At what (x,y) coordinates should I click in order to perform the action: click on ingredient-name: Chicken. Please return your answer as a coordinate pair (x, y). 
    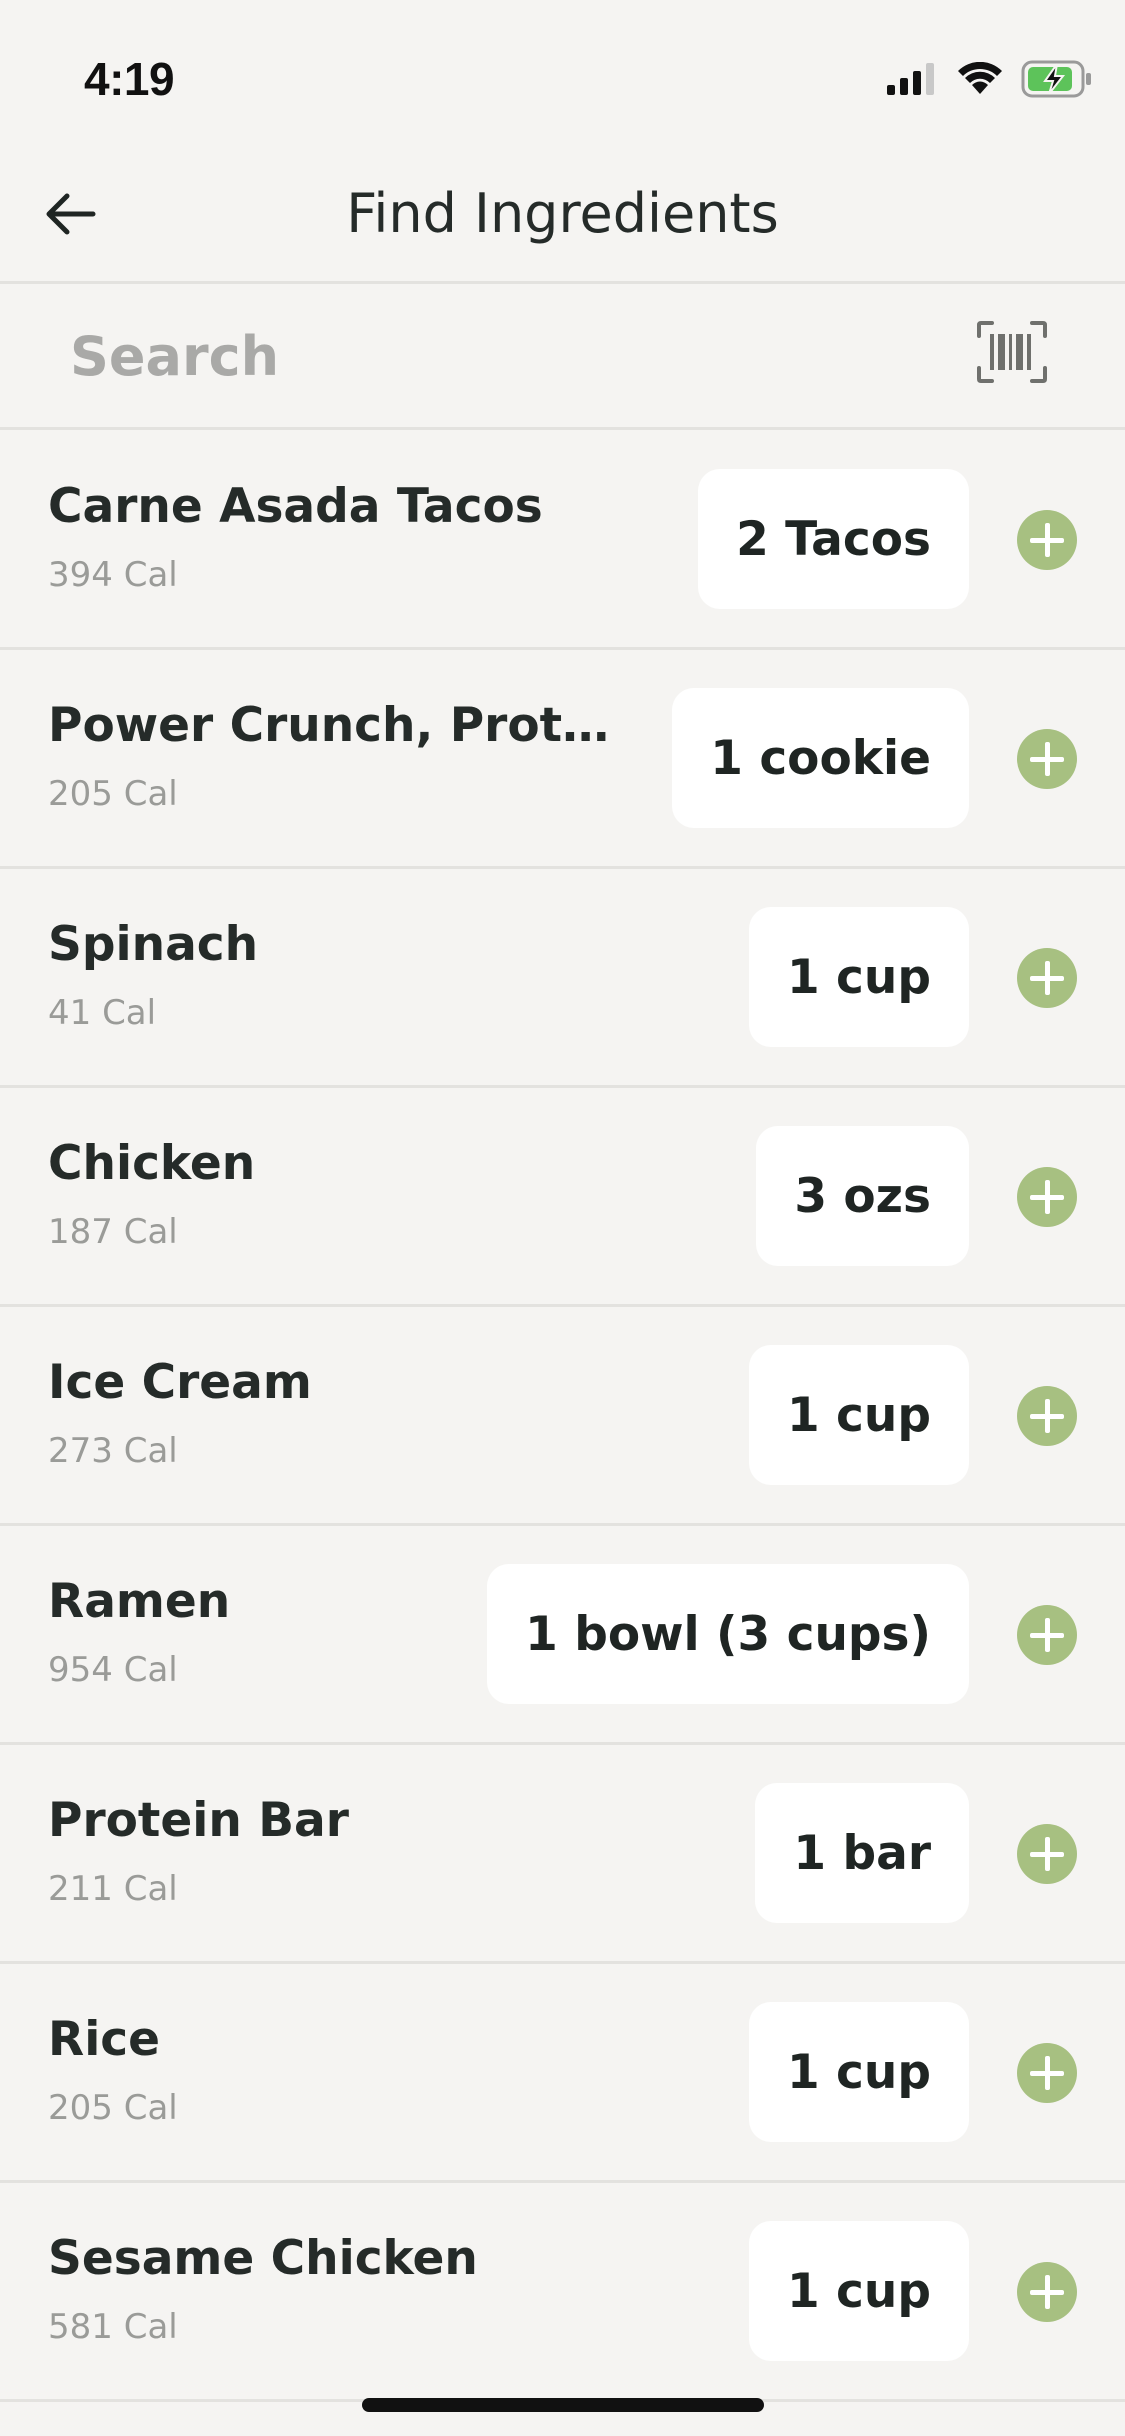
    Looking at the image, I should click on (152, 1163).